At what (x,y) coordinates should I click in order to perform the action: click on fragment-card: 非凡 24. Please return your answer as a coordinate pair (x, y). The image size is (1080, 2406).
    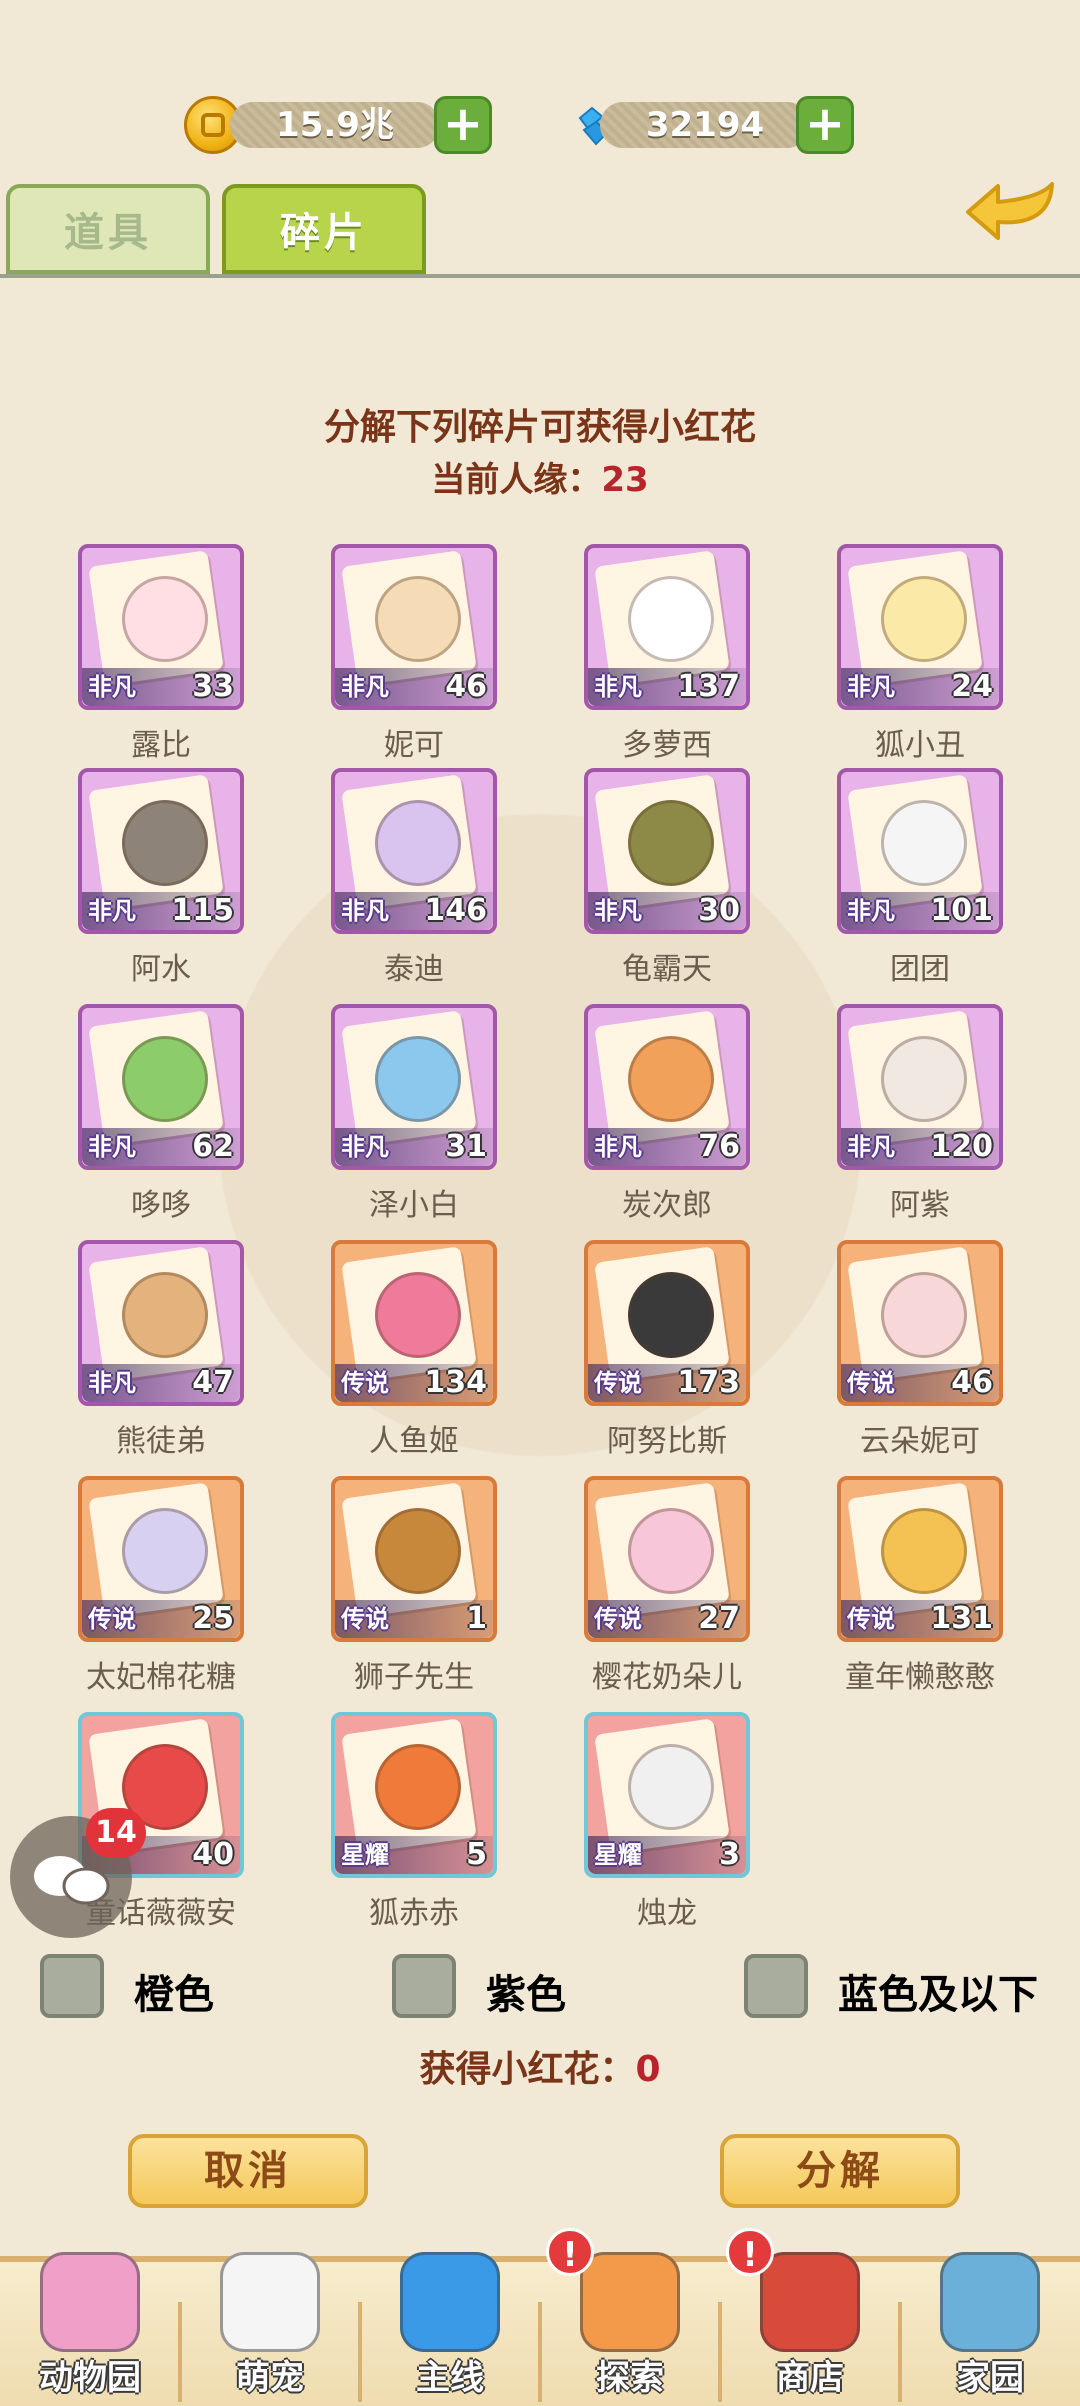
    Looking at the image, I should click on (920, 627).